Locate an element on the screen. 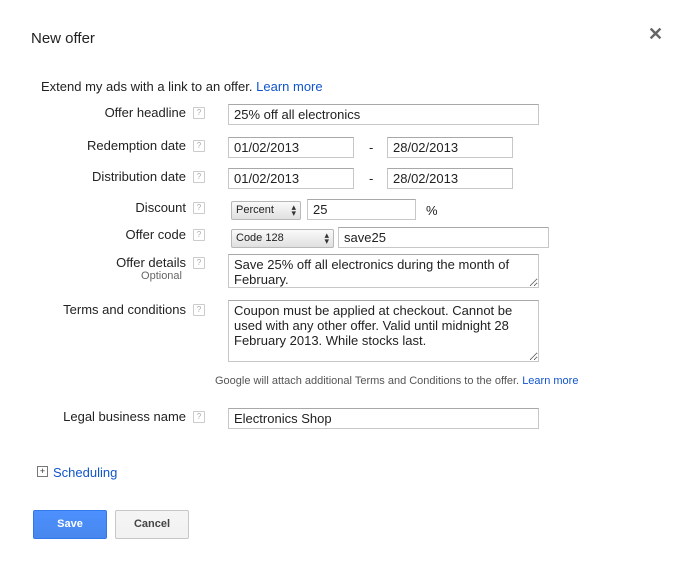  save-button: Save is located at coordinates (70, 524).